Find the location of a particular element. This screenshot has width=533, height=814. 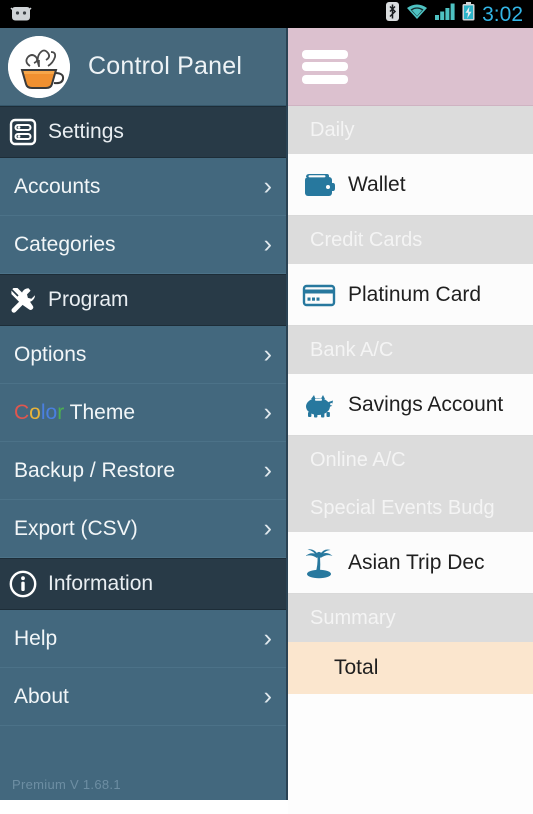

hamburger-menu-icon is located at coordinates (325, 66).